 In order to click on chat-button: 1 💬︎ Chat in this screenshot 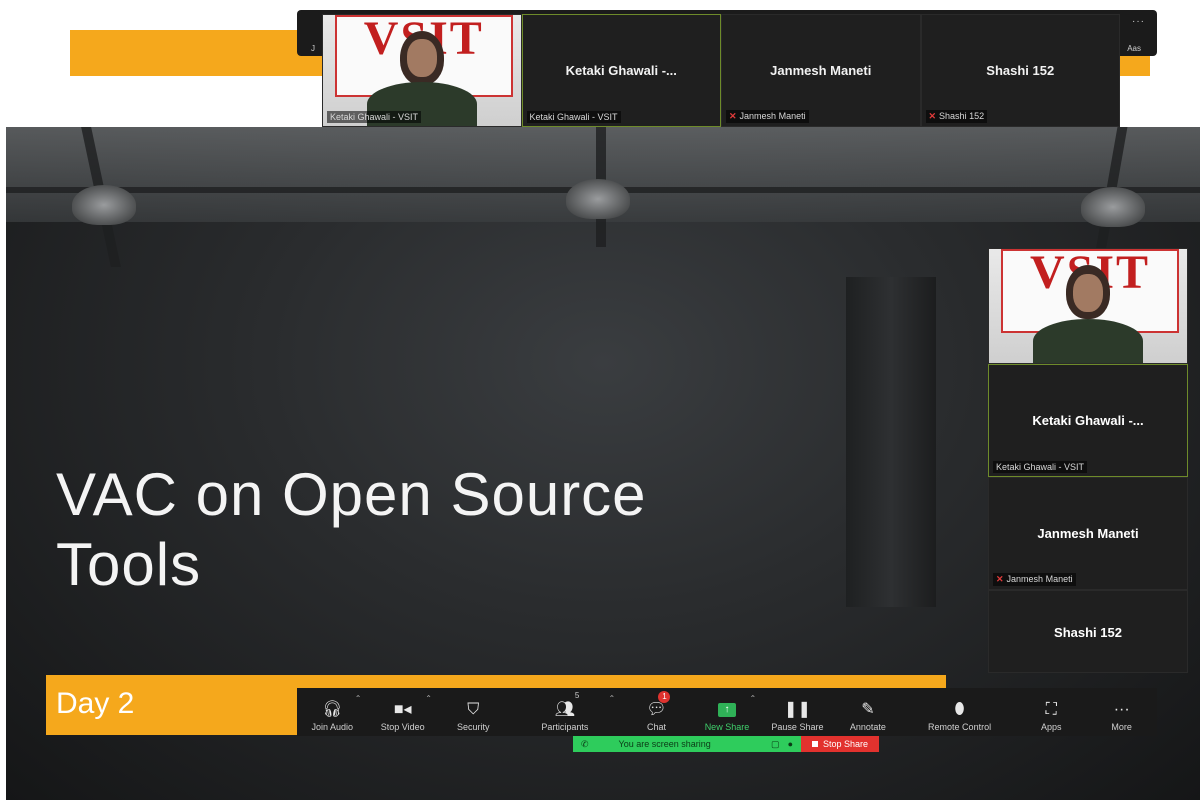, I will do `click(656, 712)`.